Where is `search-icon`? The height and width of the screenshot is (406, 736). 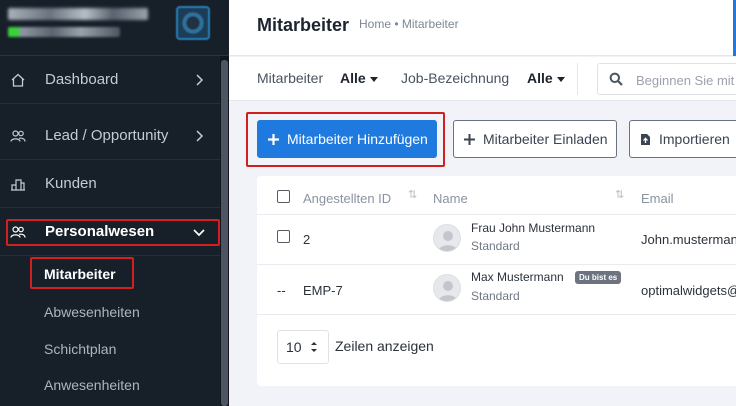
search-icon is located at coordinates (616, 79).